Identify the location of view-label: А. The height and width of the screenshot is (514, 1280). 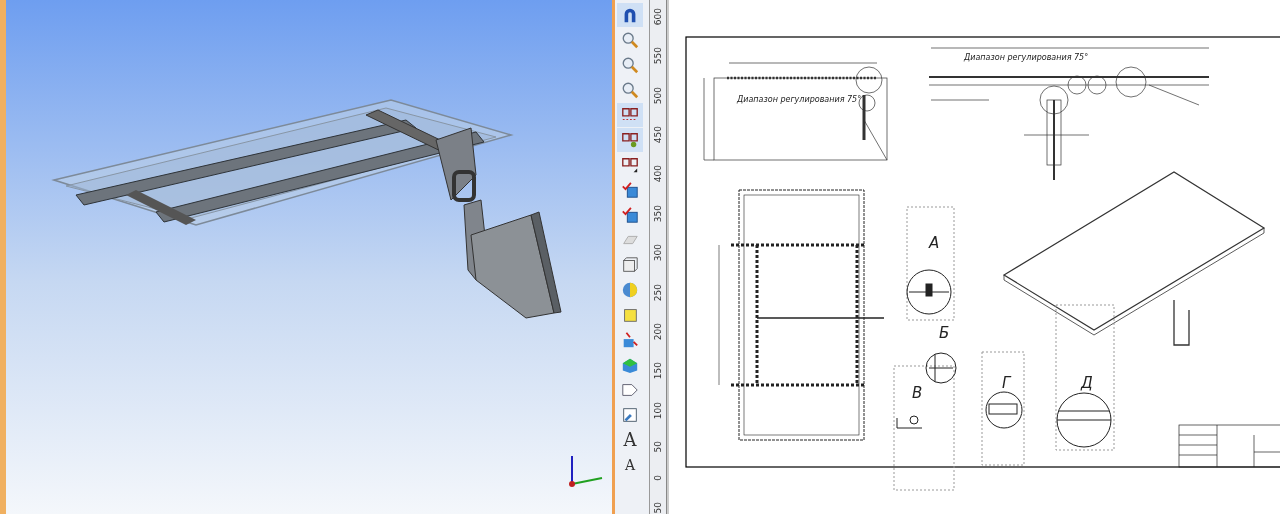
(934, 243).